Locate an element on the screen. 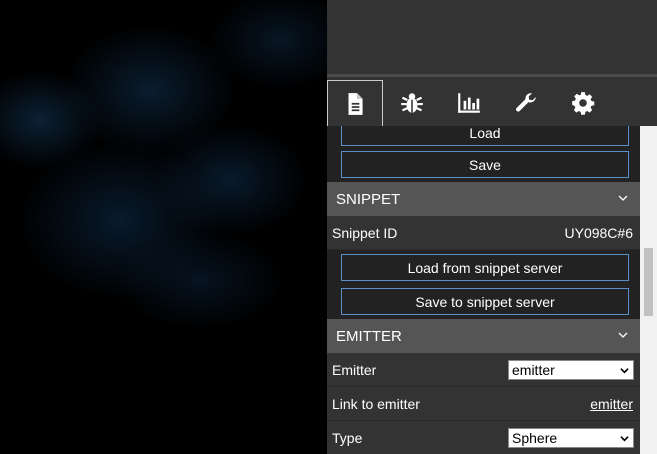 The width and height of the screenshot is (657, 454). link-to-emitter-label: Link to emitter is located at coordinates (376, 403).